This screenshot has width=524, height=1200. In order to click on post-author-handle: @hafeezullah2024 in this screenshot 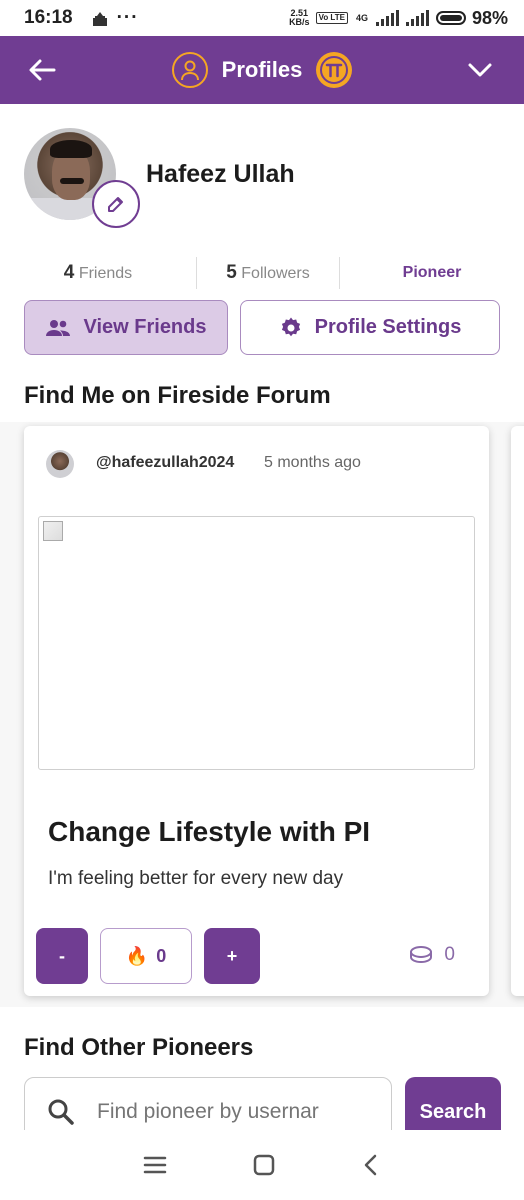, I will do `click(165, 463)`.